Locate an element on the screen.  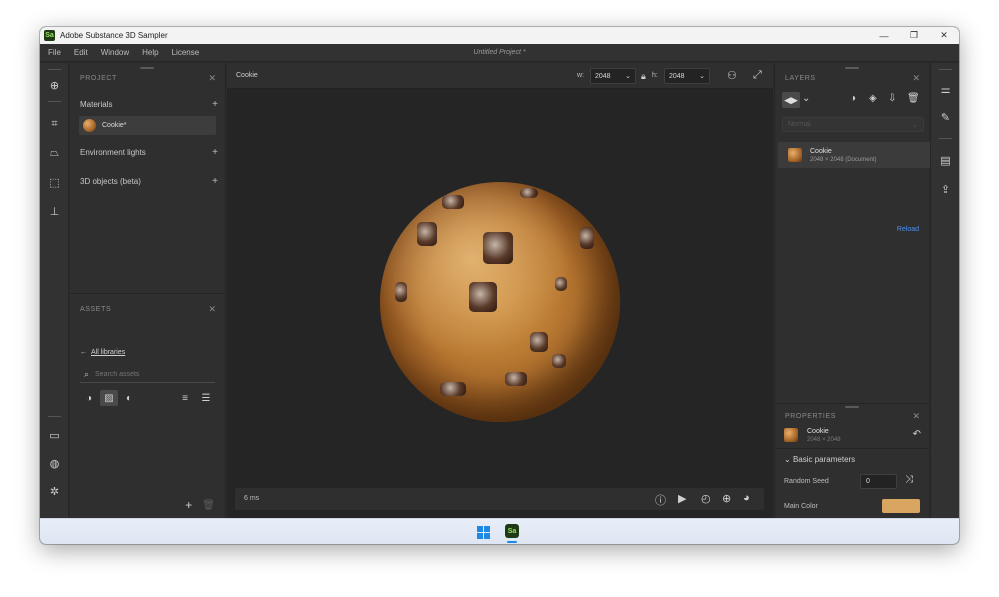
add-material-icon: + is located at coordinates (215, 104).